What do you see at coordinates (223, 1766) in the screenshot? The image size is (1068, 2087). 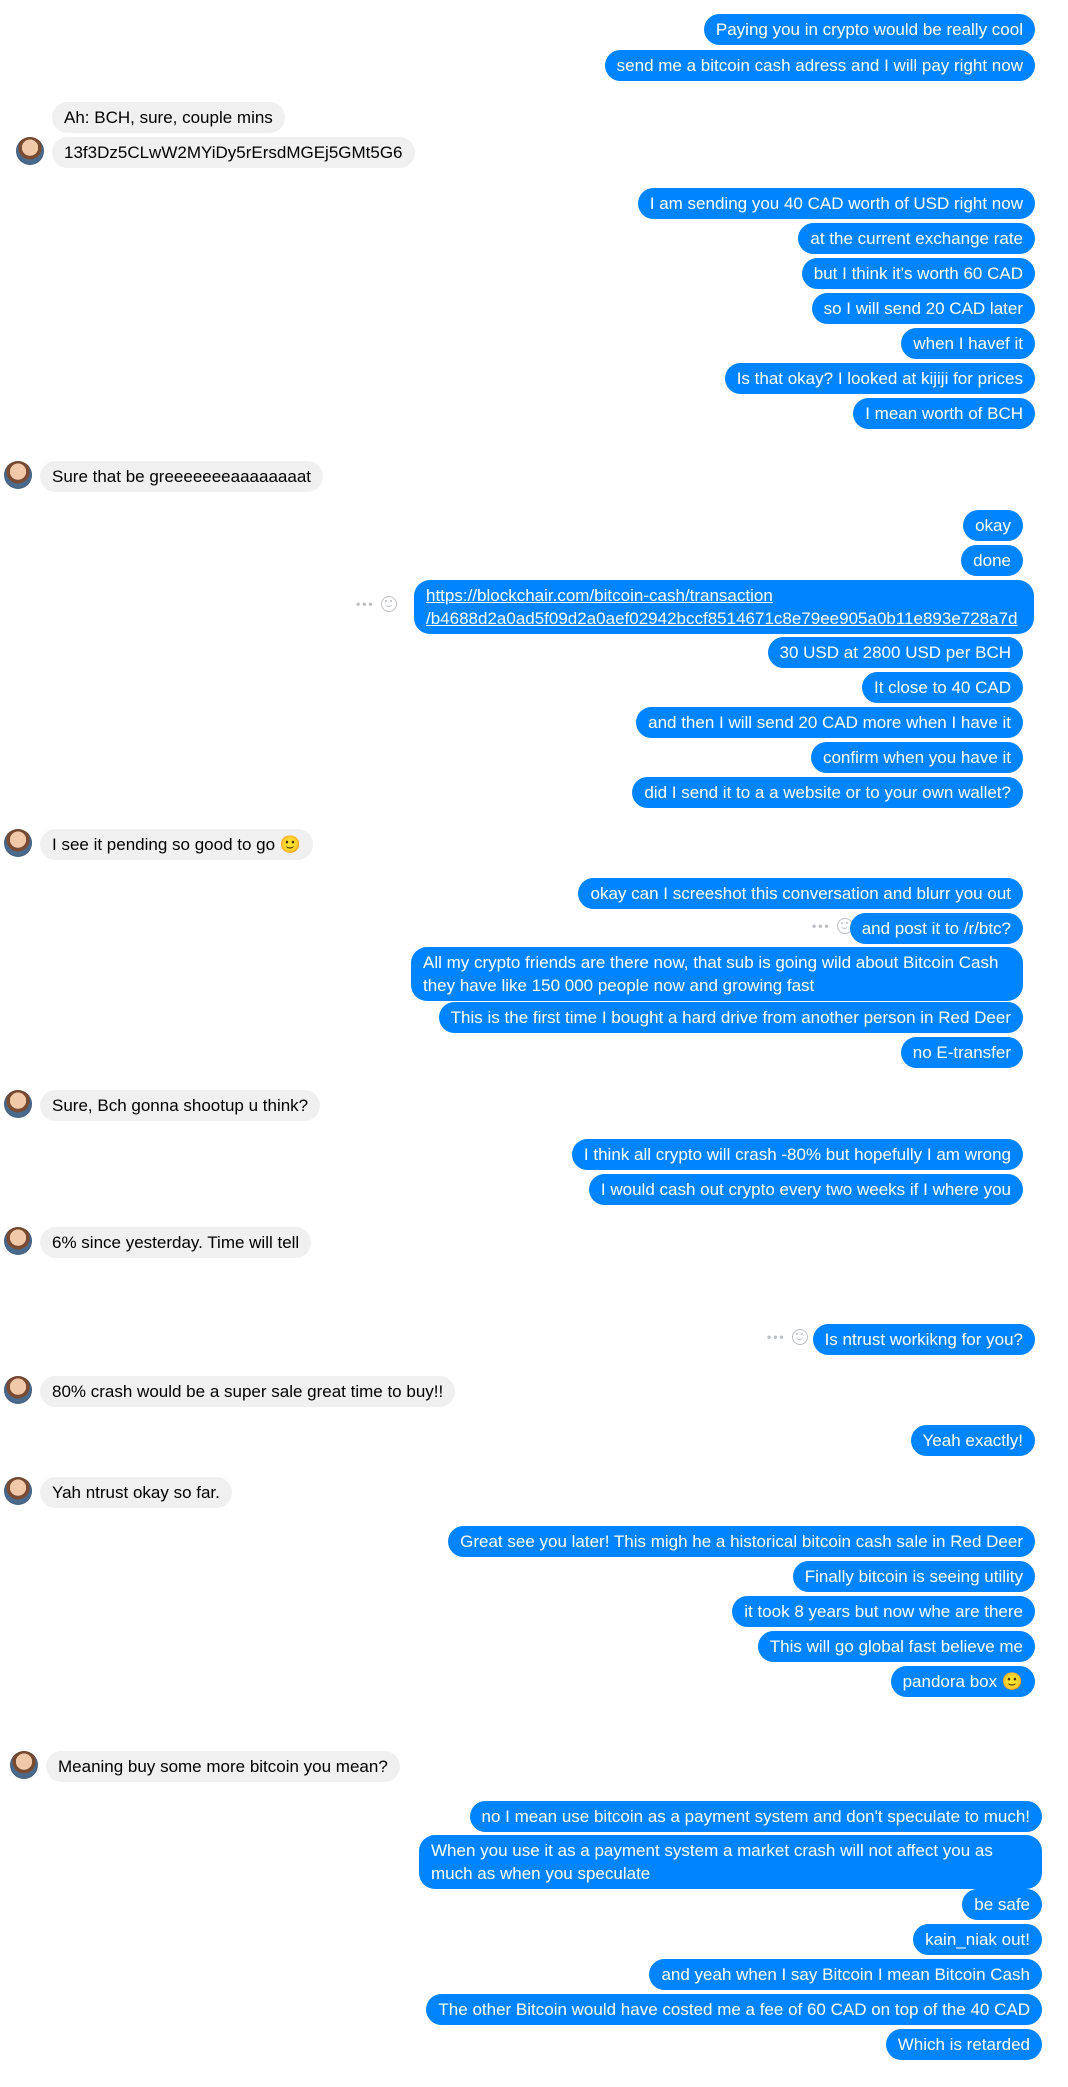 I see `incoming-message: Meaning buy some more bitcoin you mean?` at bounding box center [223, 1766].